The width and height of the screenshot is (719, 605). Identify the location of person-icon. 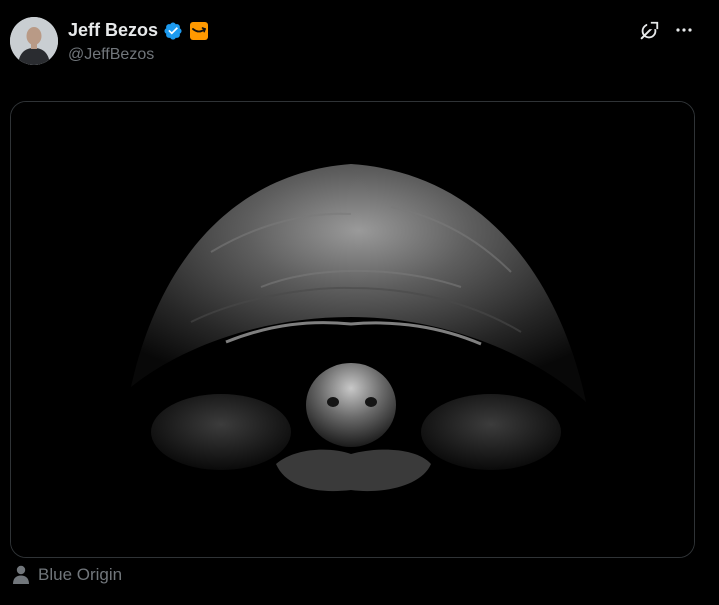
(21, 574).